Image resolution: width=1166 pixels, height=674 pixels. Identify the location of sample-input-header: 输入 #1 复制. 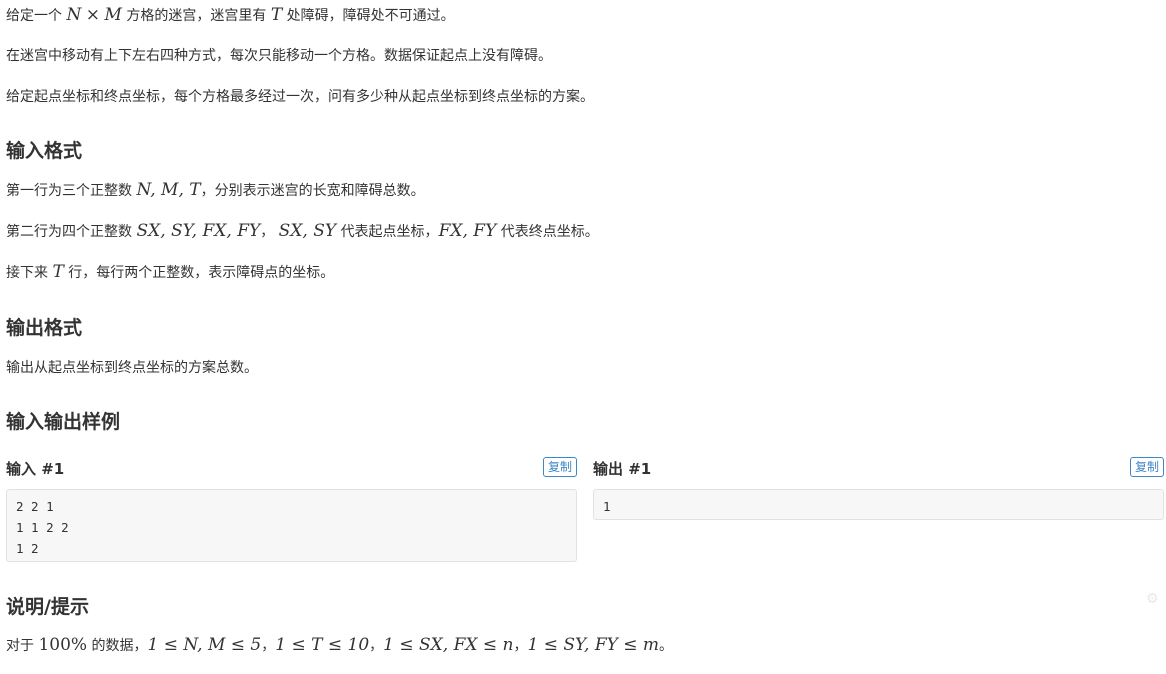
(291, 469).